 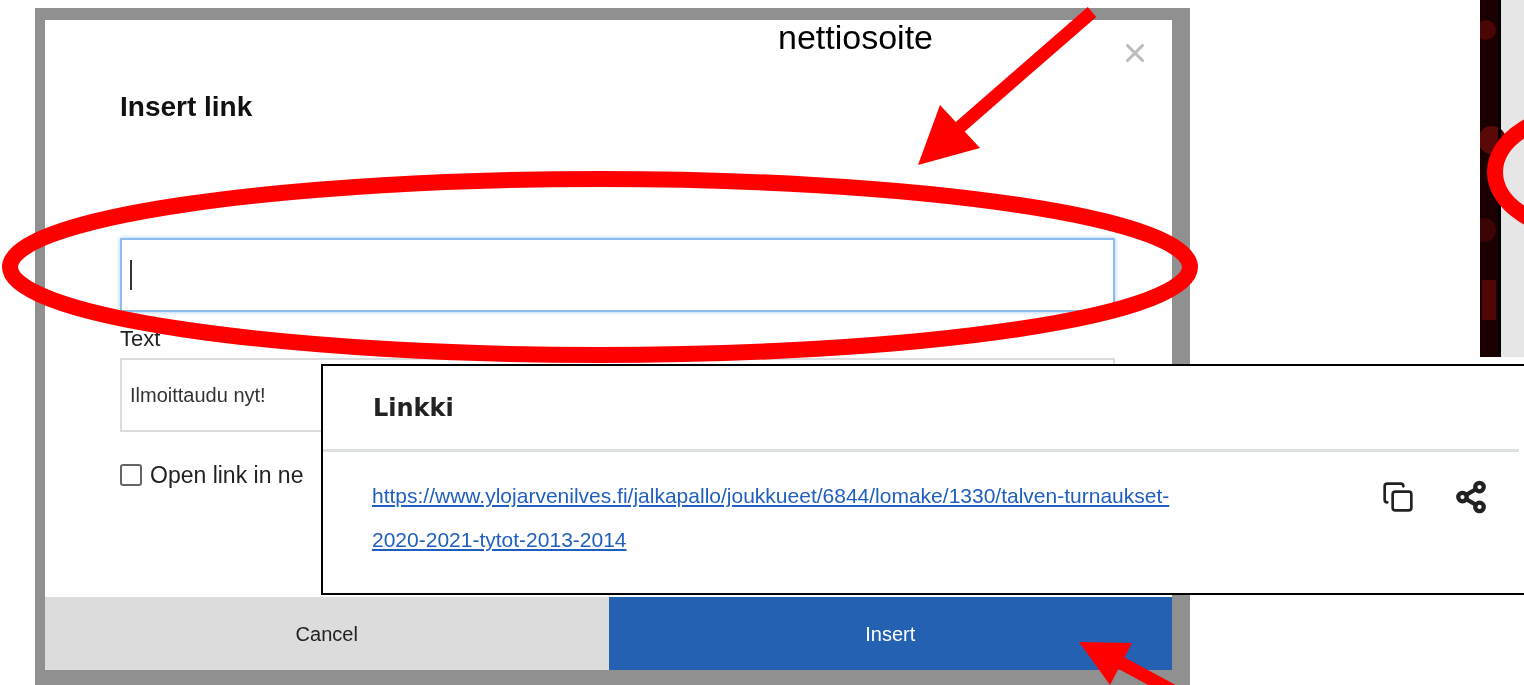 I want to click on link: https://www.ylojarvenilves.fi/jalkapallo/joukkueet/6844/lomake/1330/talven-turnaukset-, so click(x=771, y=496).